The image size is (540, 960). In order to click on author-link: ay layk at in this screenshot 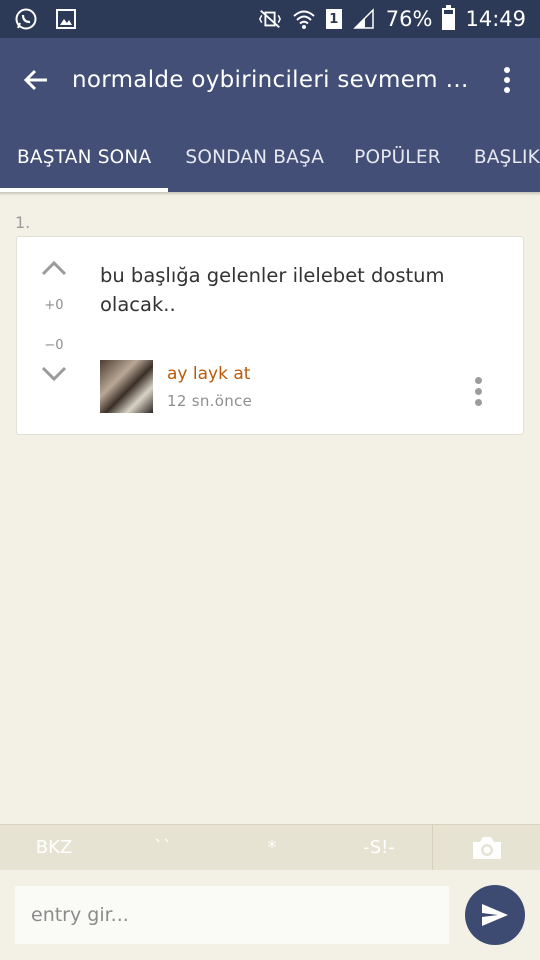, I will do `click(208, 374)`.